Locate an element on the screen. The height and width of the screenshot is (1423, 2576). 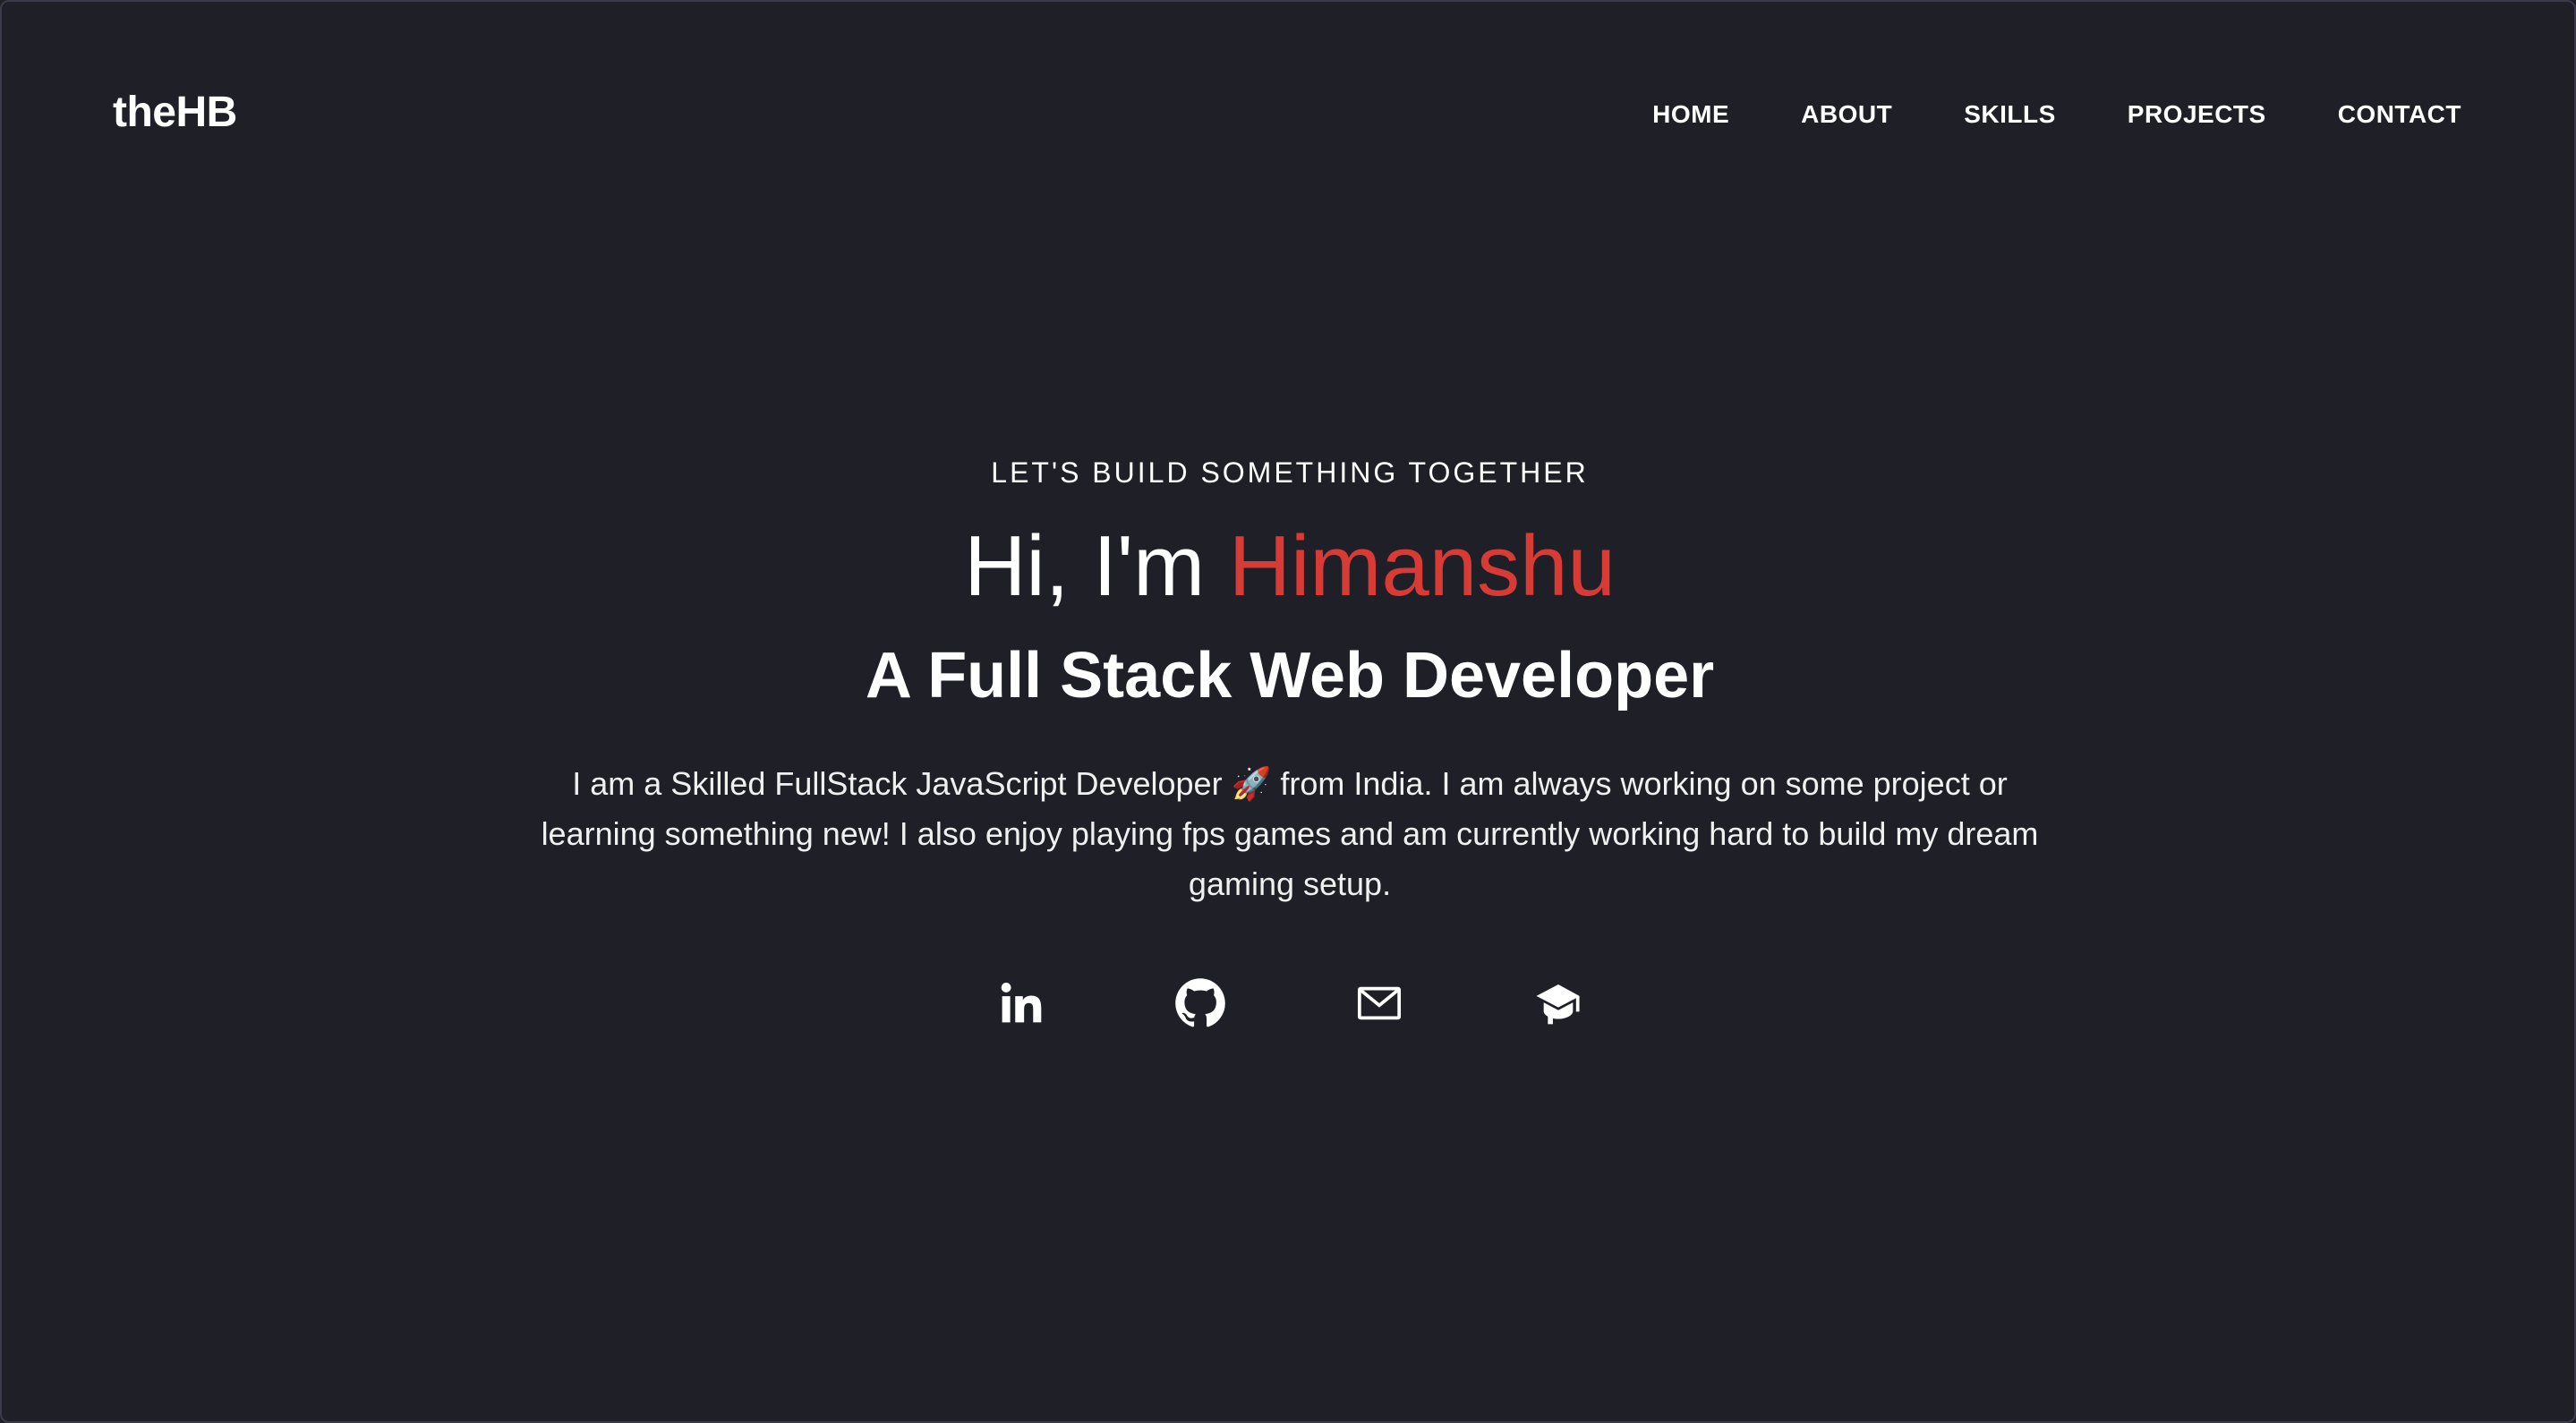
site-logo: theHB is located at coordinates (175, 112).